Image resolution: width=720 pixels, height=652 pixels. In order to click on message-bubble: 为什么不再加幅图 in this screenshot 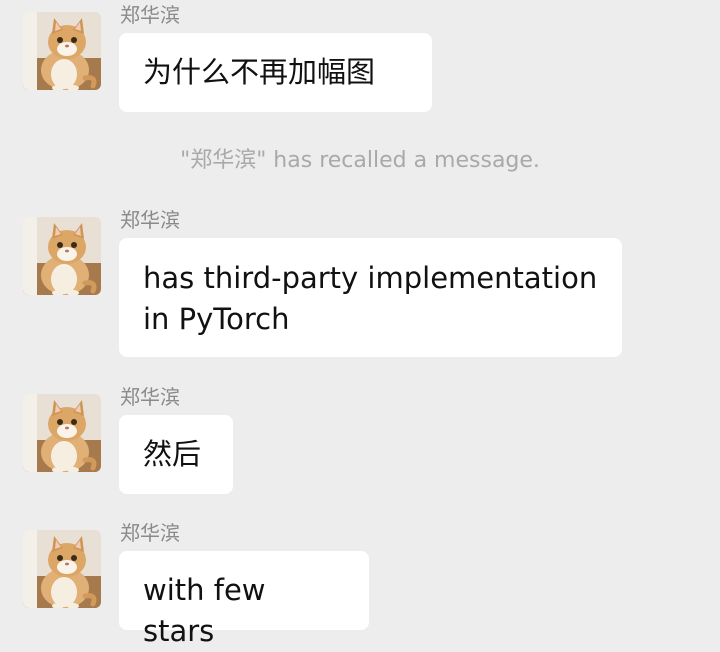, I will do `click(275, 72)`.